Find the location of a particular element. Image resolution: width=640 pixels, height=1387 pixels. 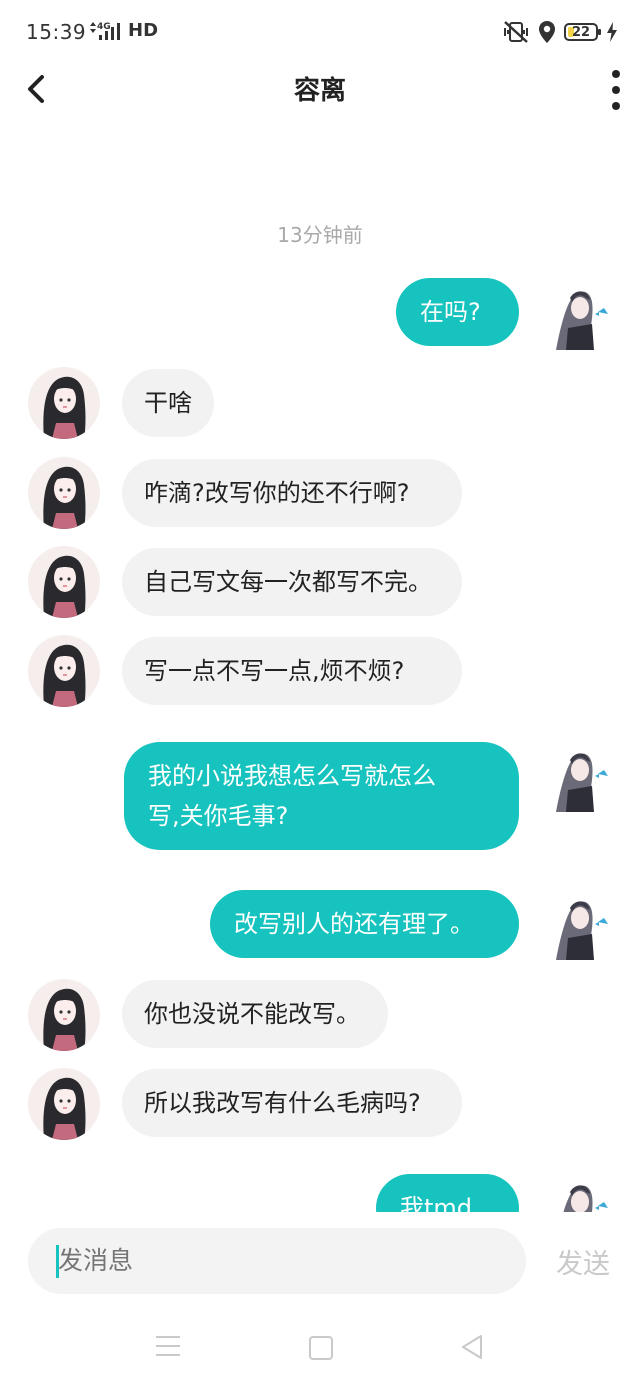

chat-title: 容离 is located at coordinates (319, 91).